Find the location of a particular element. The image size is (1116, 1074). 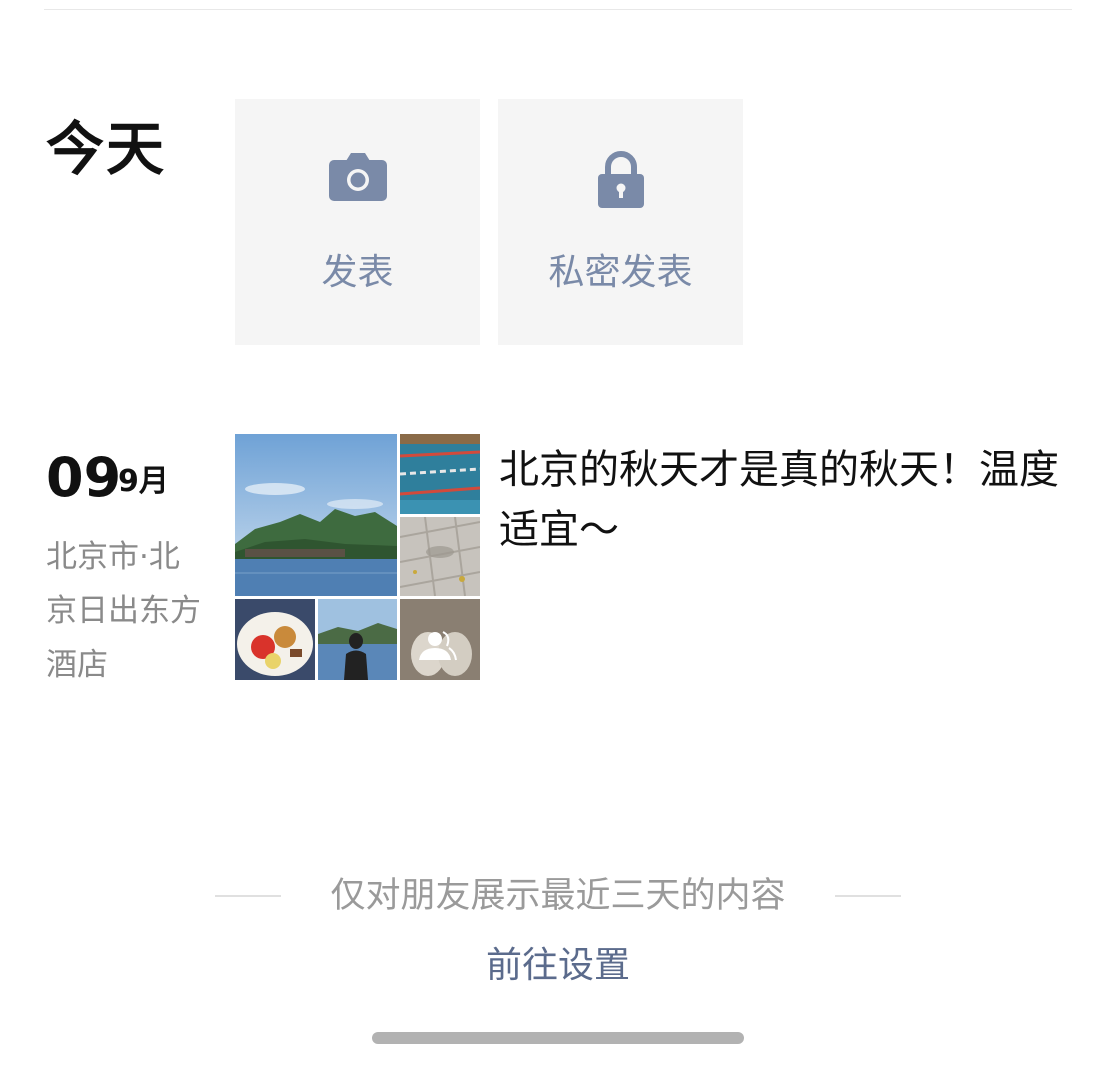

post-location: 北京市·北京日出东方酒店 is located at coordinates (126, 611).